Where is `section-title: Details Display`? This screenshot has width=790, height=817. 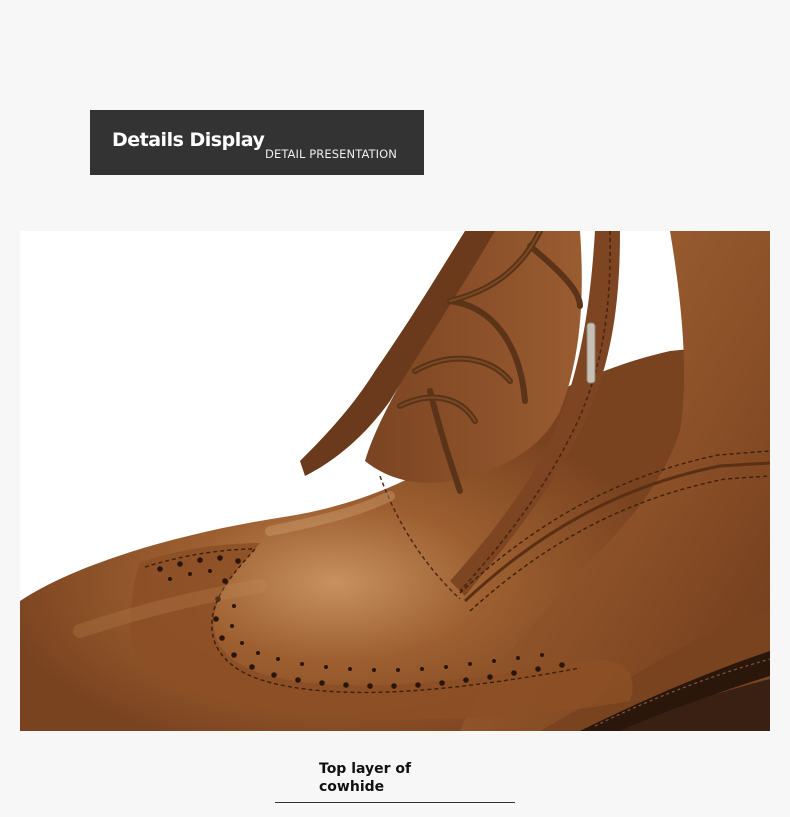
section-title: Details Display is located at coordinates (188, 140).